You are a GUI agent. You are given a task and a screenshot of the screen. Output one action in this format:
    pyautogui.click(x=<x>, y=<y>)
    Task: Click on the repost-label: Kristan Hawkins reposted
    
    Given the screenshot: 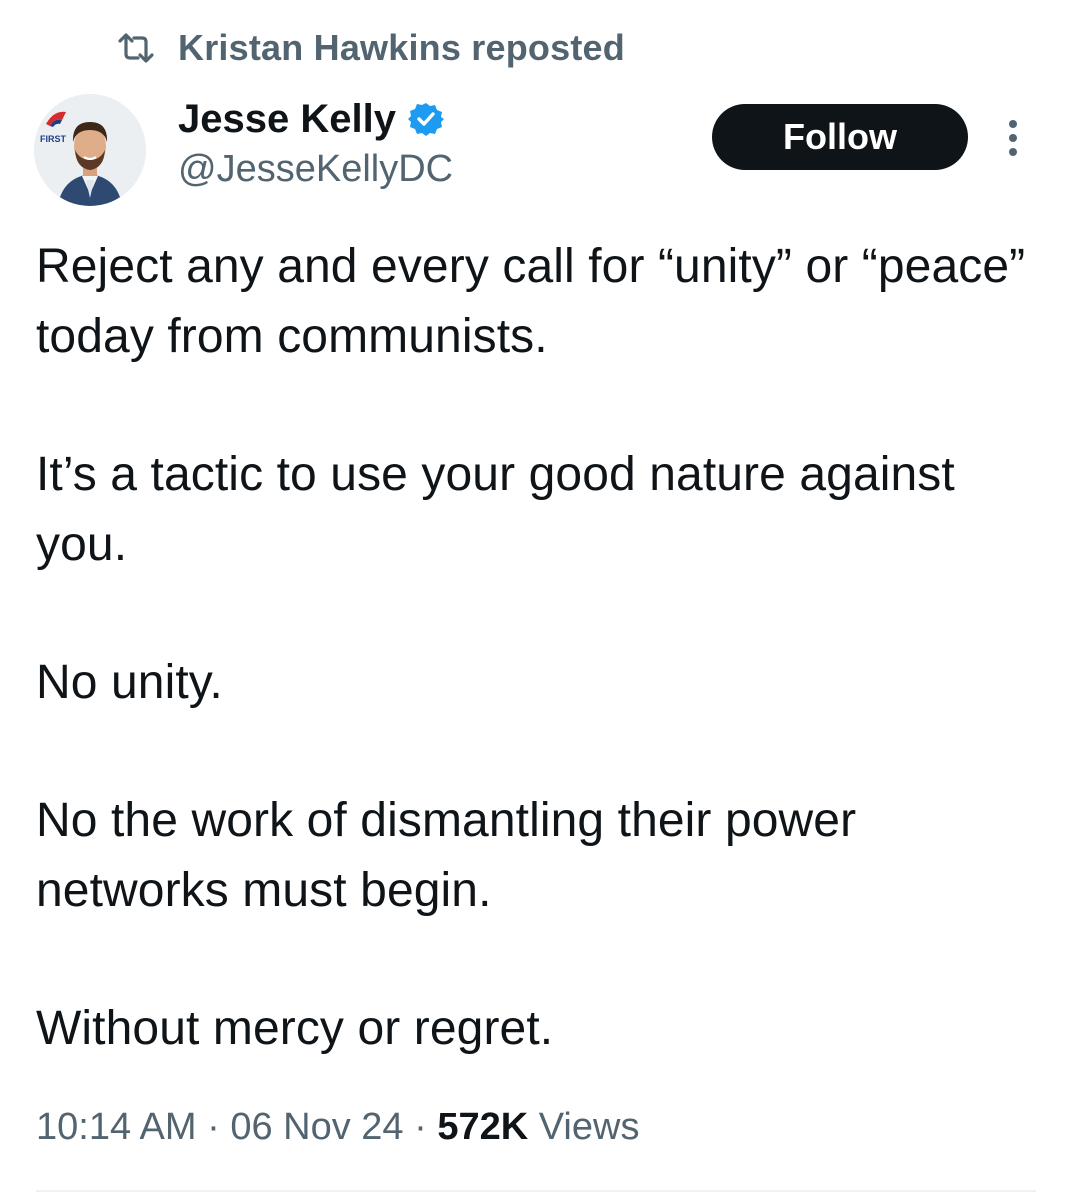 What is the action you would take?
    pyautogui.click(x=401, y=48)
    